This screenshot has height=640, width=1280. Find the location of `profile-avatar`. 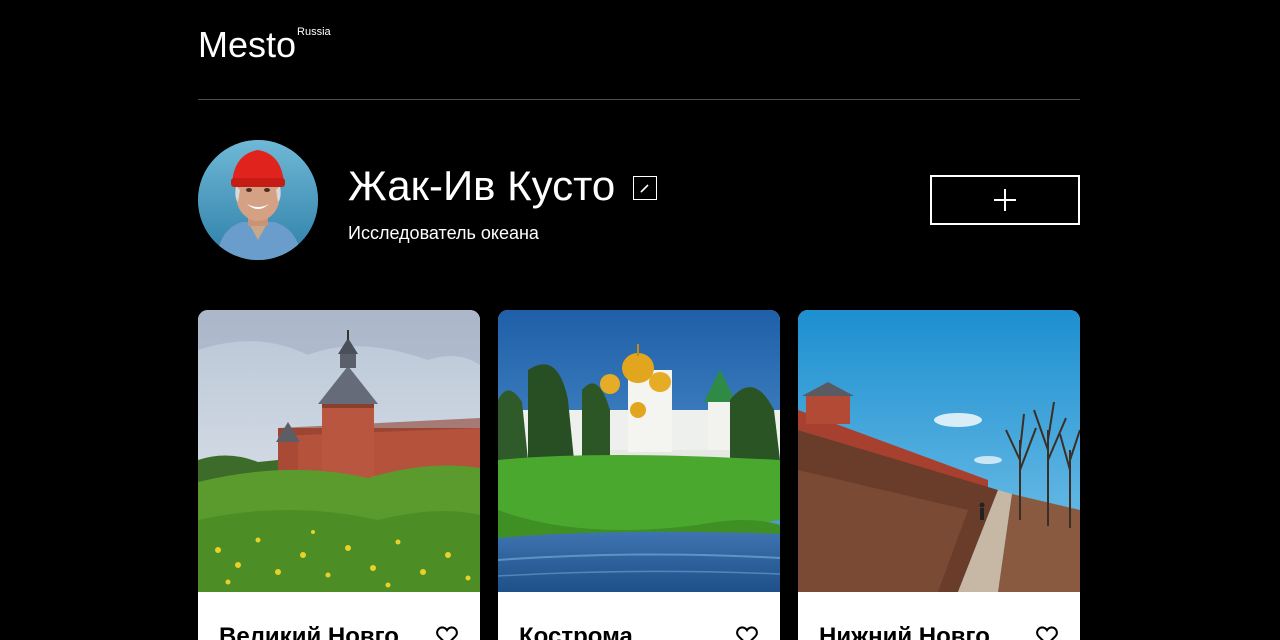

profile-avatar is located at coordinates (258, 200).